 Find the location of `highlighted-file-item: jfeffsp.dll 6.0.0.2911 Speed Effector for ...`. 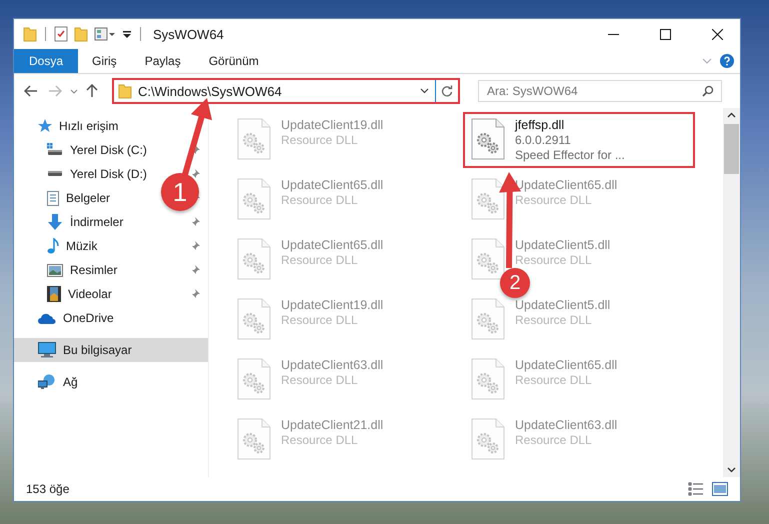

highlighted-file-item: jfeffsp.dll 6.0.0.2911 Speed Effector for ... is located at coordinates (579, 140).